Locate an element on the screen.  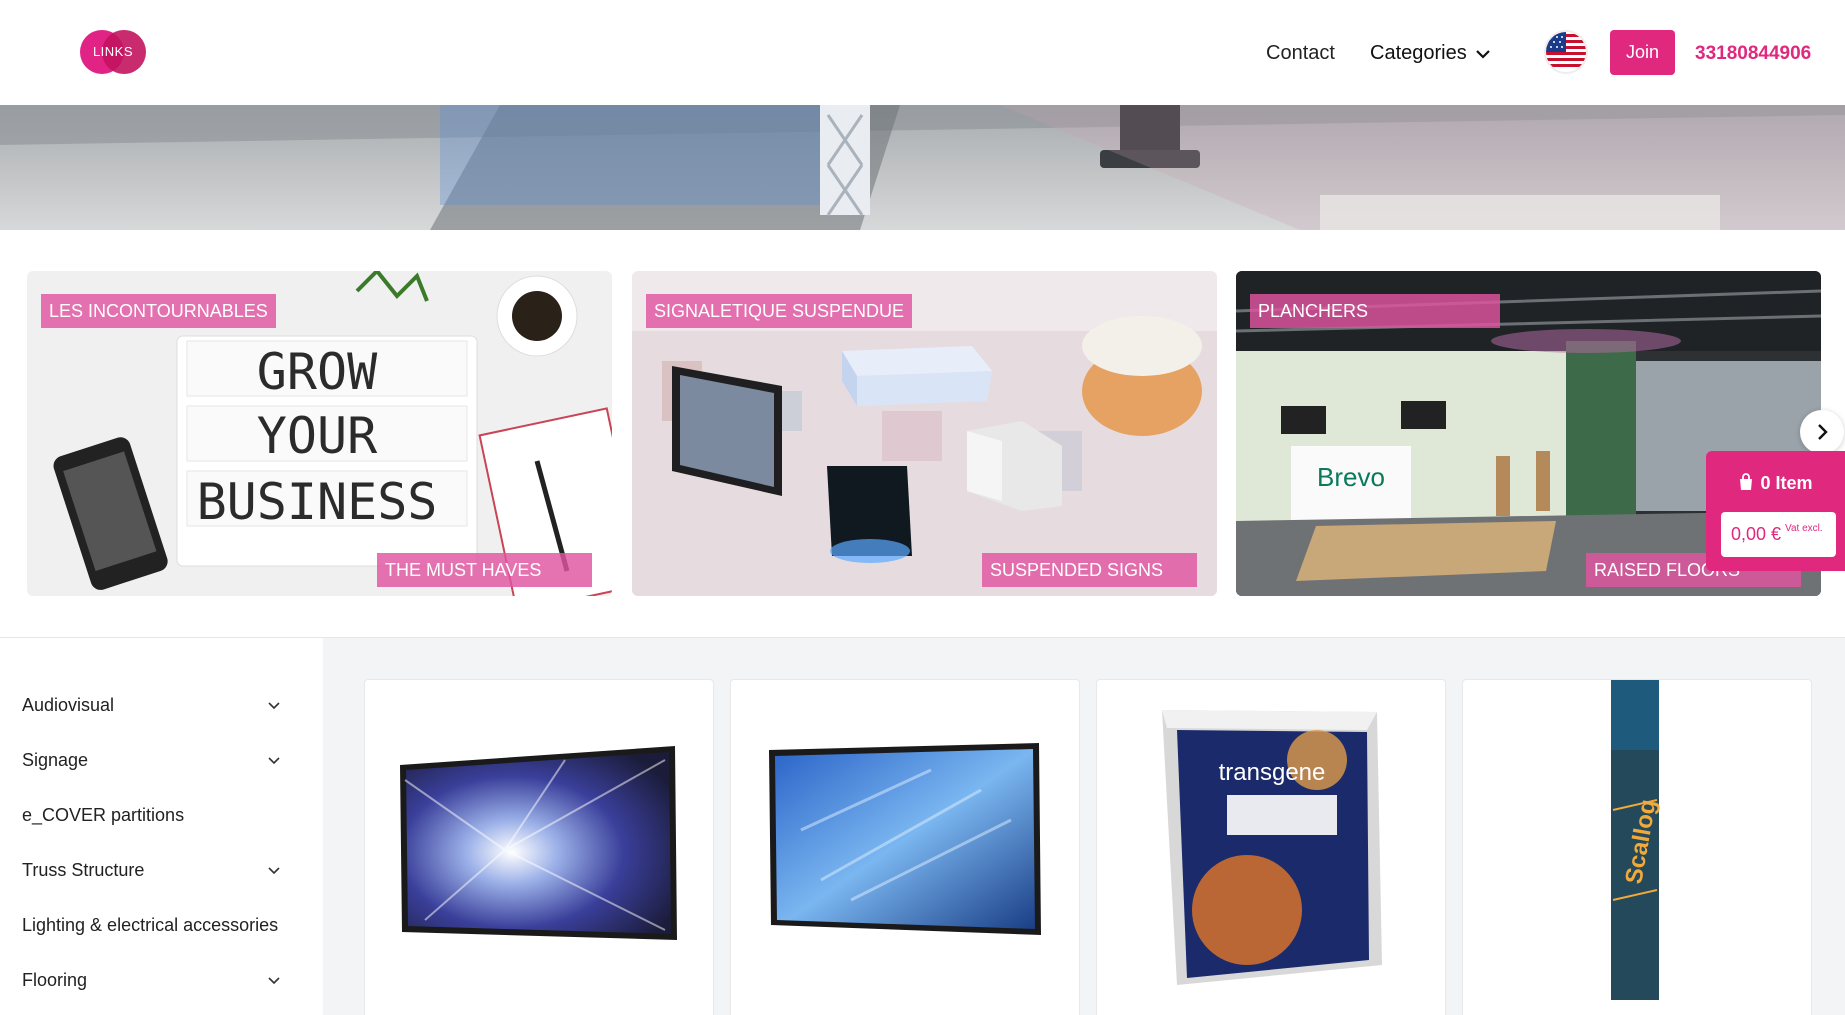
tag-les-incontournables: LES INCONTOURNABLES is located at coordinates (158, 311).